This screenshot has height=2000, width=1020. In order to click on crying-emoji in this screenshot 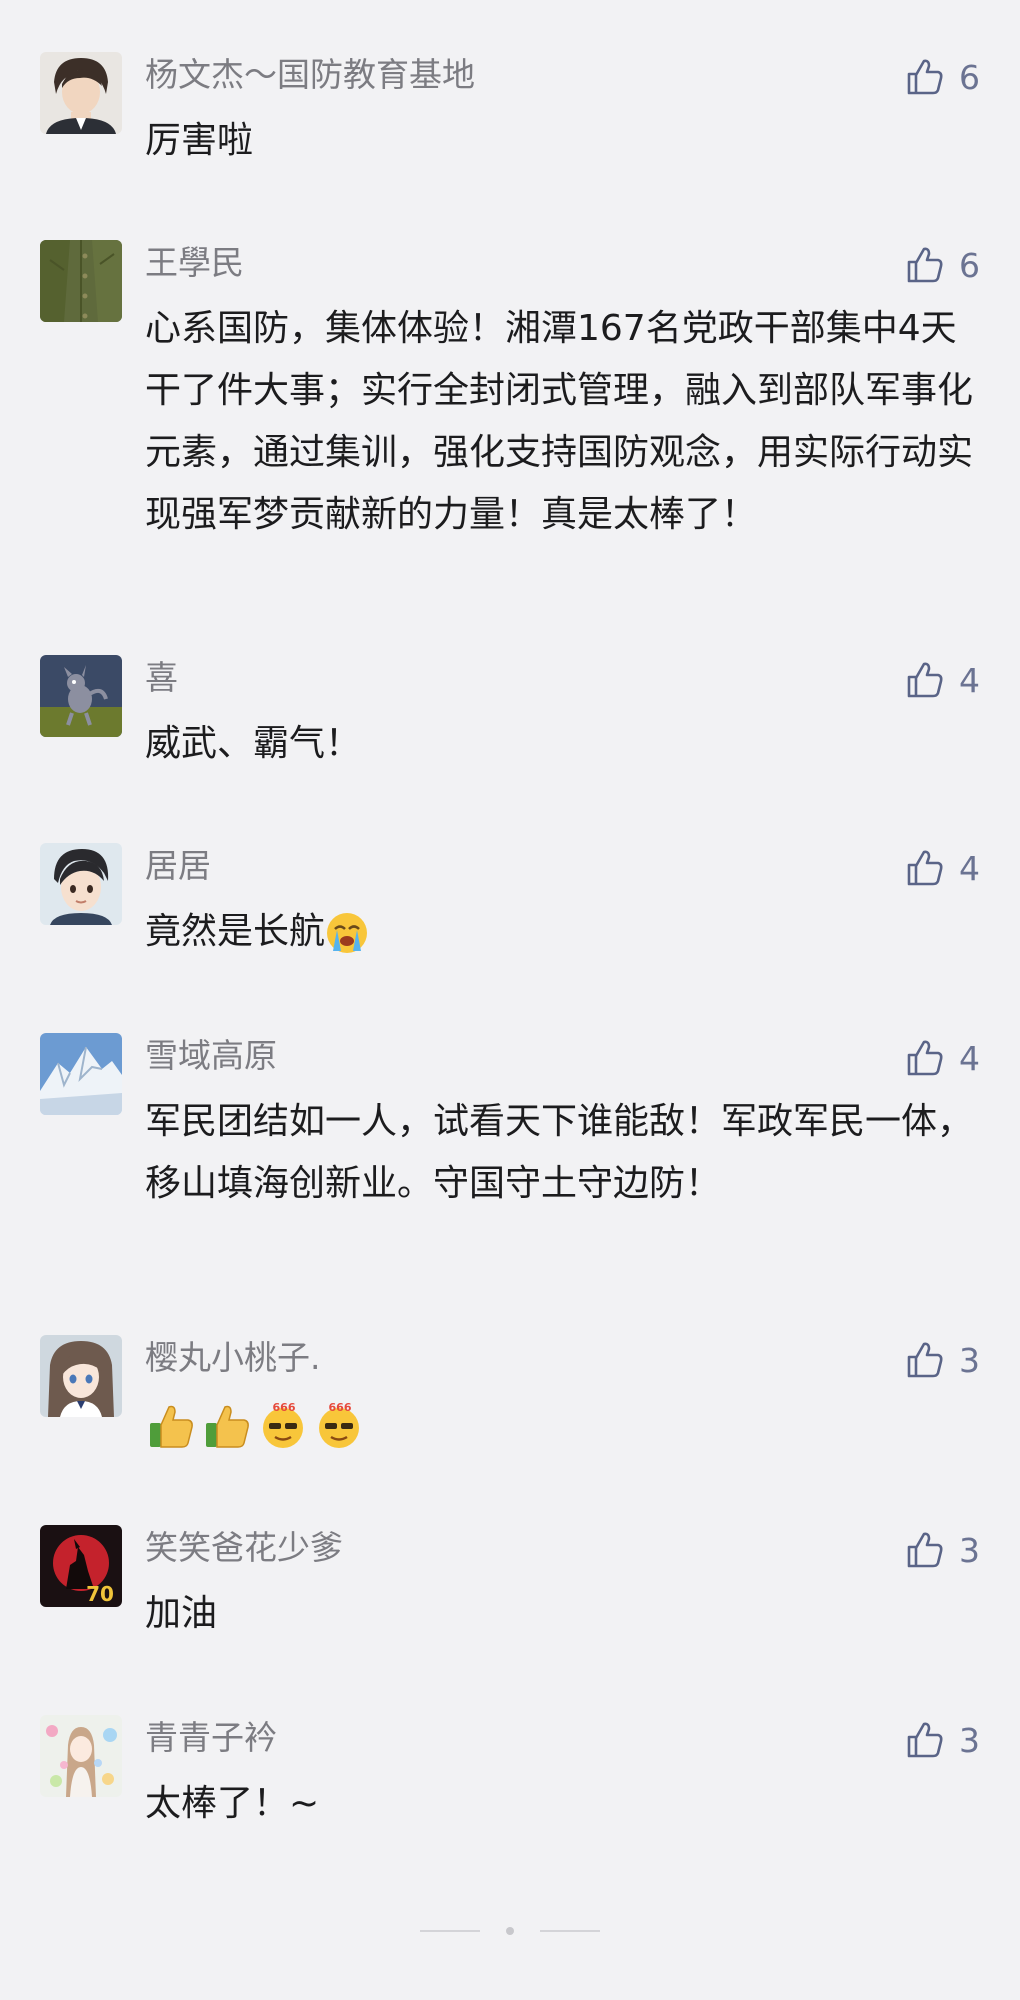, I will do `click(347, 933)`.